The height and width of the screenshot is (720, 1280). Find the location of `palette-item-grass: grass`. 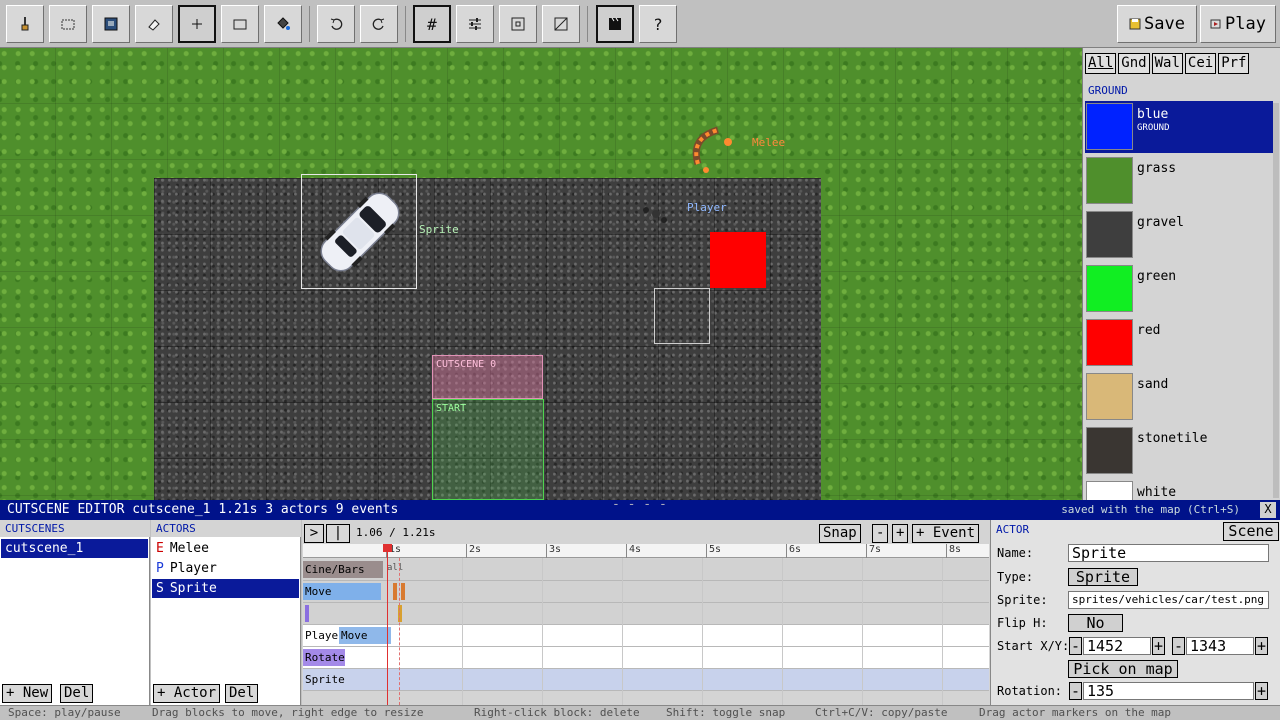

palette-item-grass: grass is located at coordinates (1179, 181).